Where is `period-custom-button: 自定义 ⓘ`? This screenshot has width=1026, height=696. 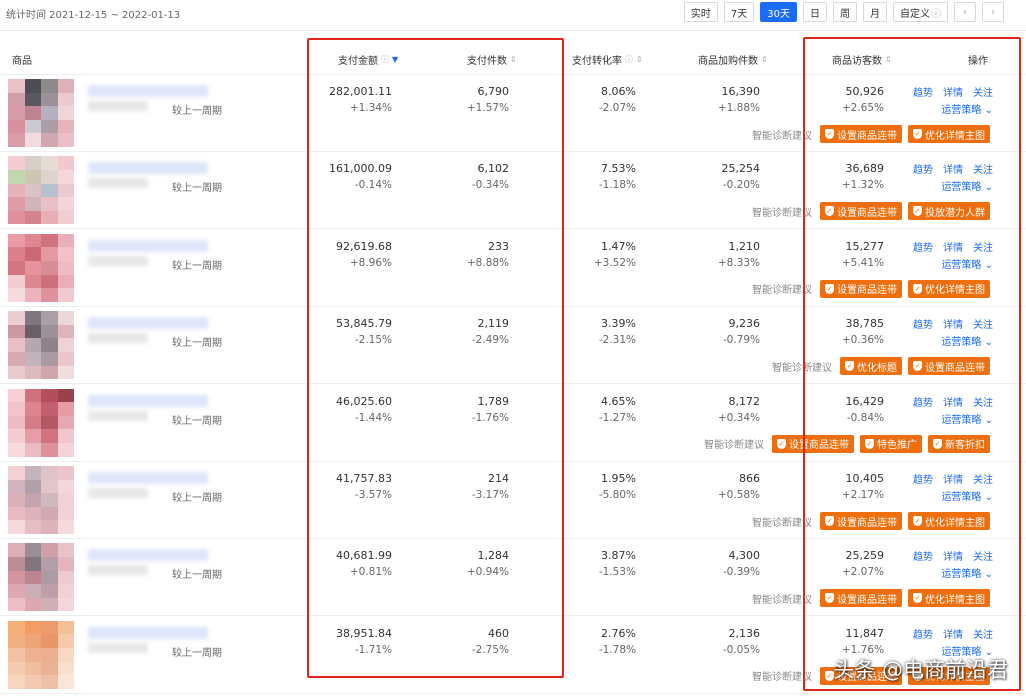
period-custom-button: 自定义 ⓘ is located at coordinates (920, 12).